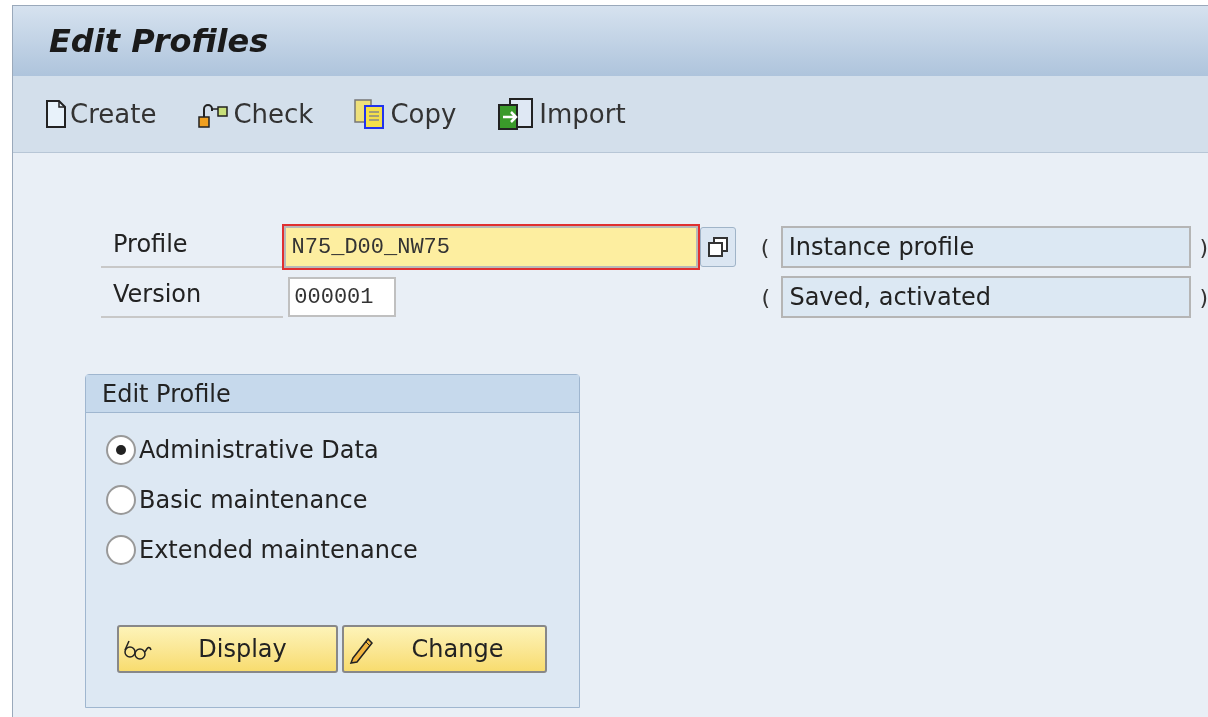  Describe the element at coordinates (444, 649) in the screenshot. I see `change-button: Change` at that location.